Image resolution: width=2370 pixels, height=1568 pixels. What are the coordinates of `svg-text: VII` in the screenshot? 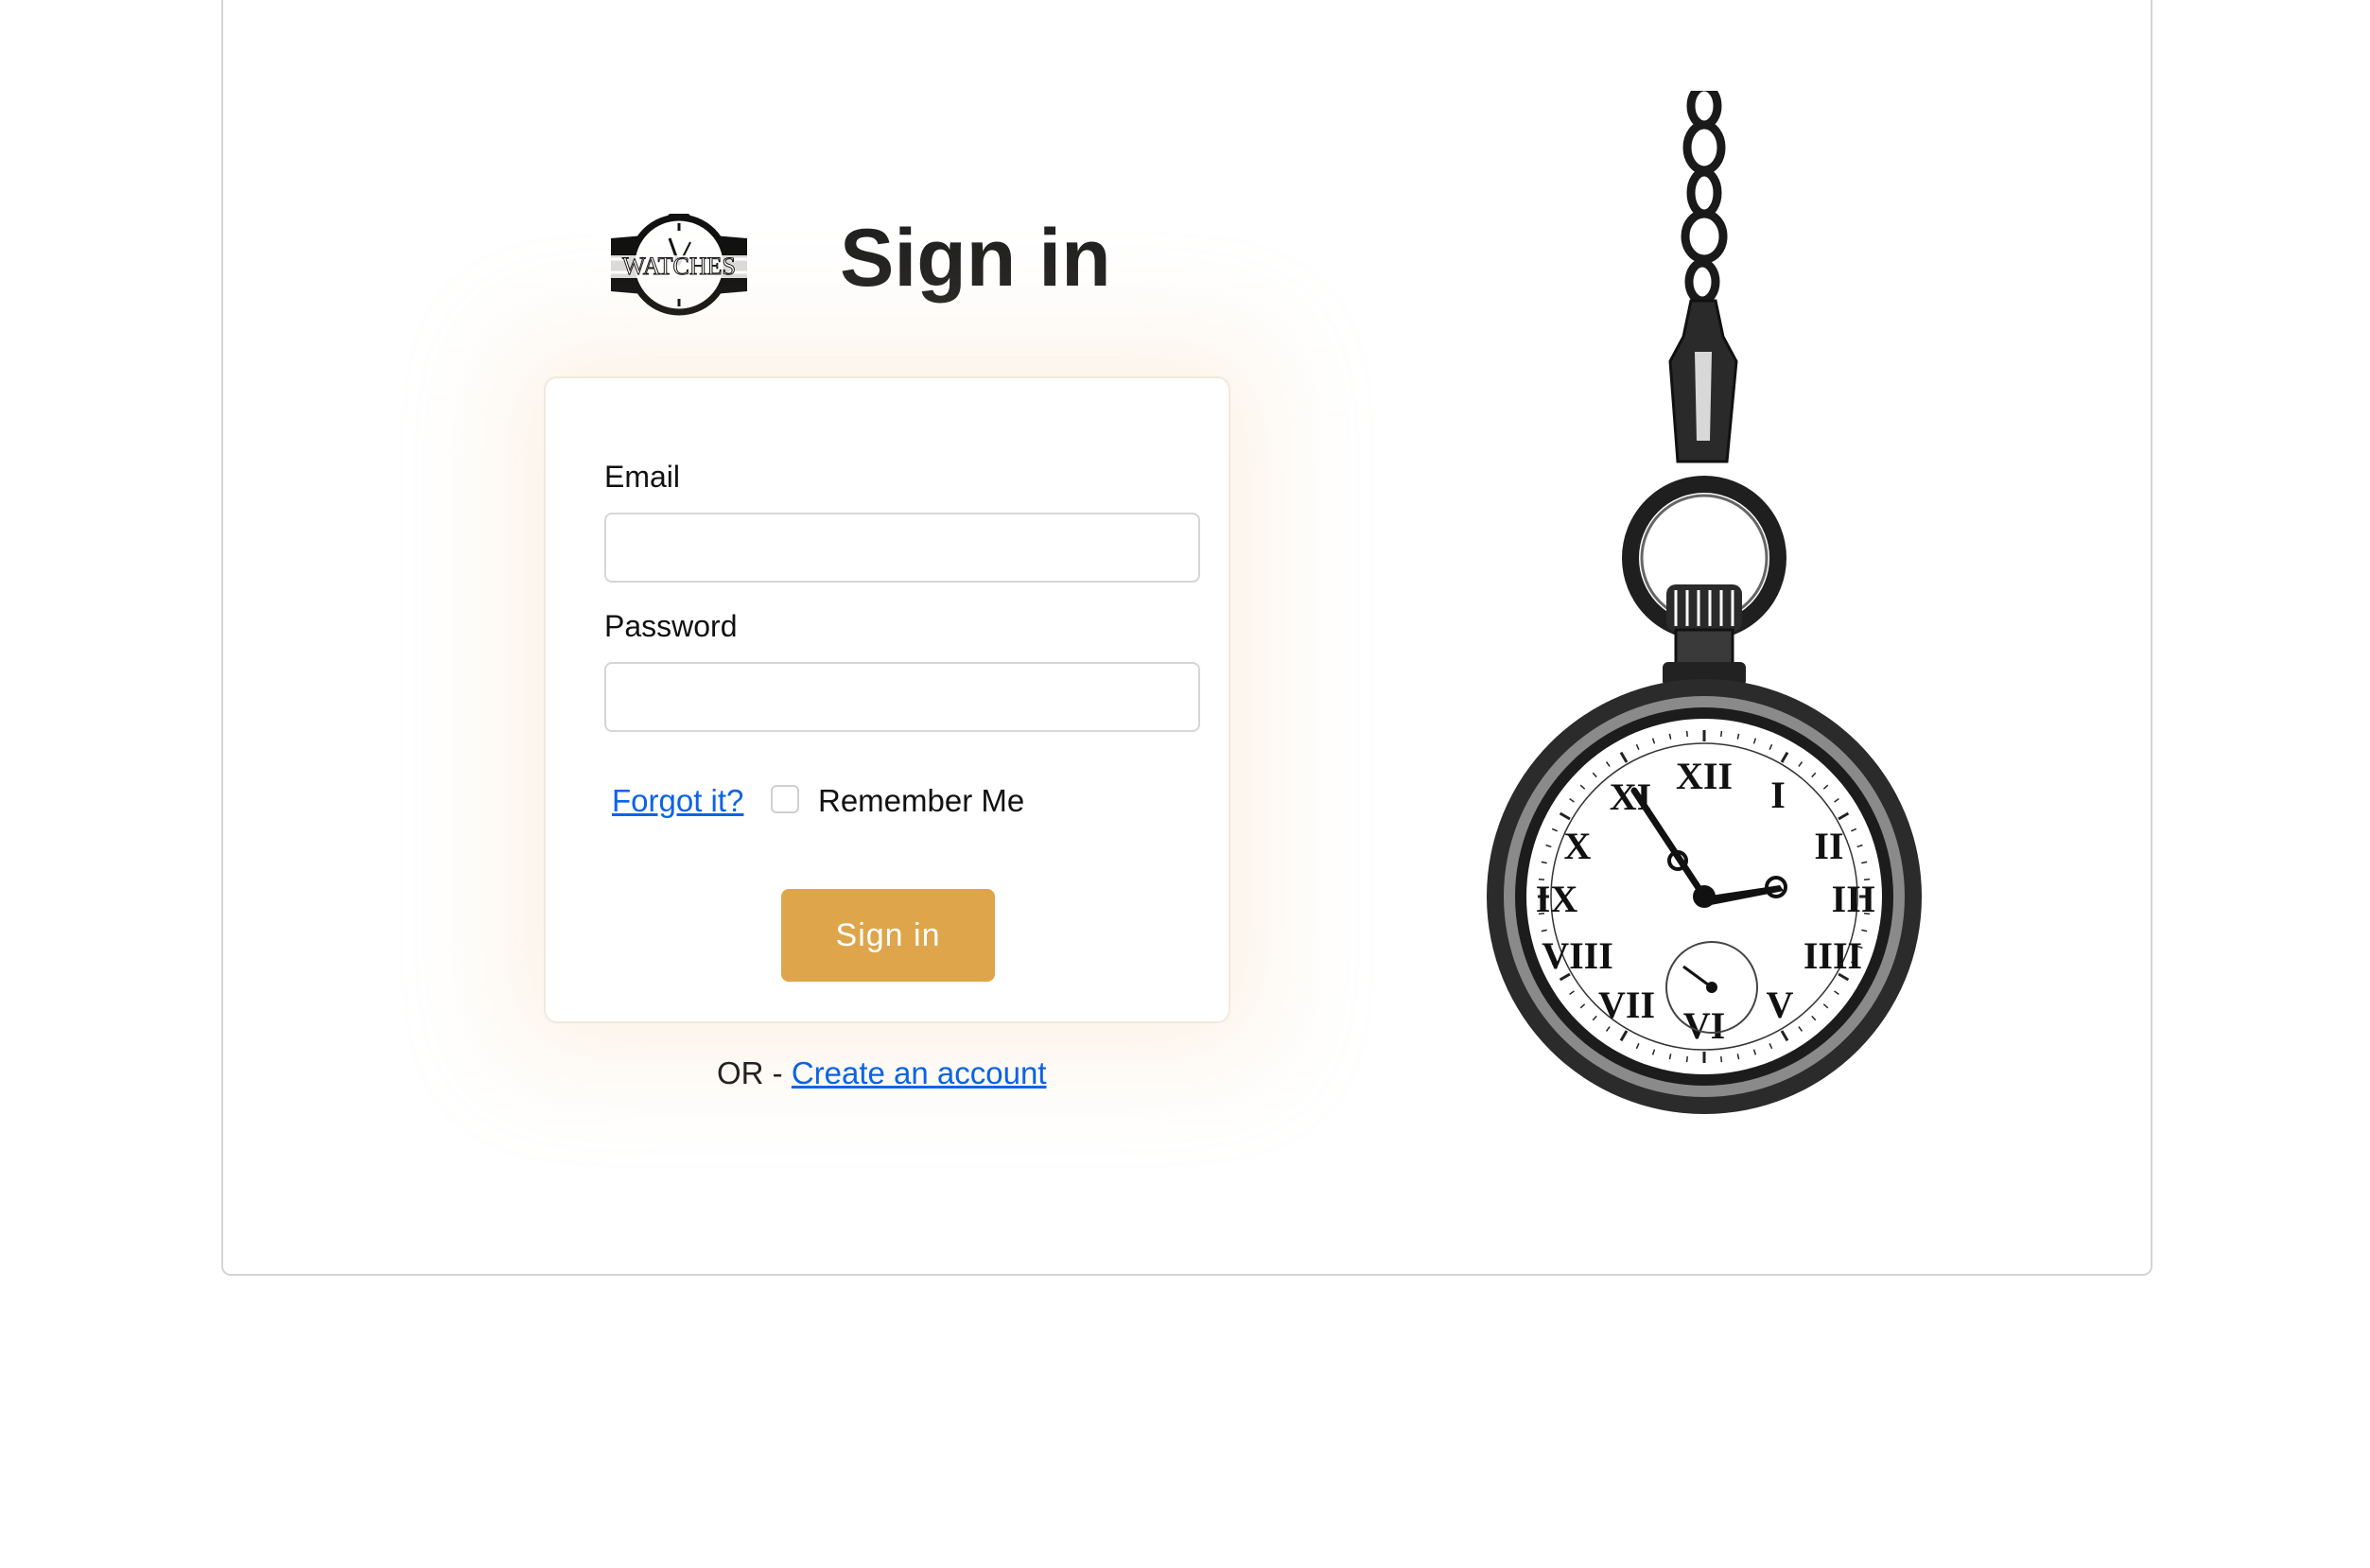 It's located at (1626, 1005).